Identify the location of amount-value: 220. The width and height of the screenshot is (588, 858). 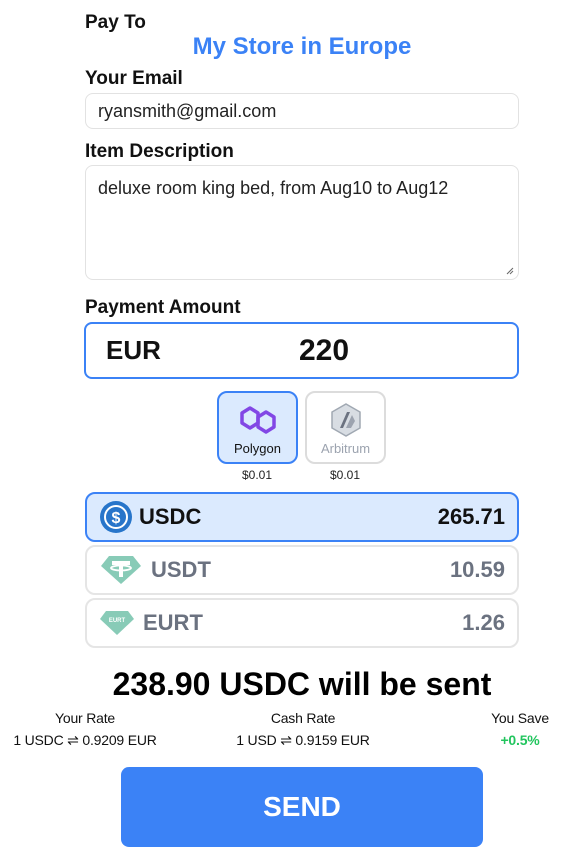
(324, 350).